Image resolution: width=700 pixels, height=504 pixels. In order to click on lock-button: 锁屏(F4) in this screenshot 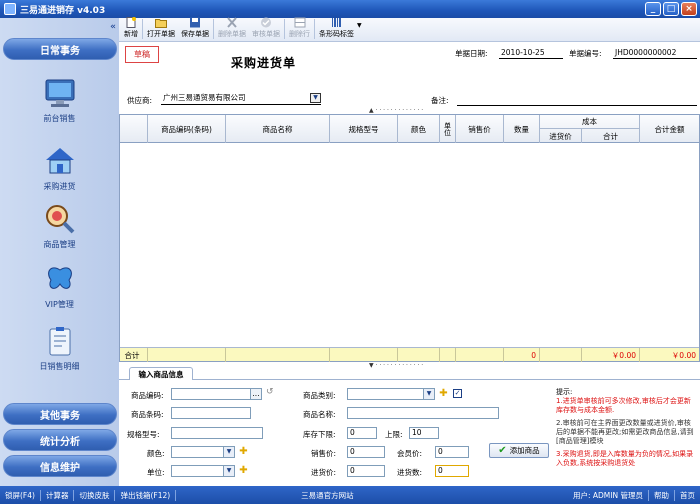, I will do `click(20, 495)`.